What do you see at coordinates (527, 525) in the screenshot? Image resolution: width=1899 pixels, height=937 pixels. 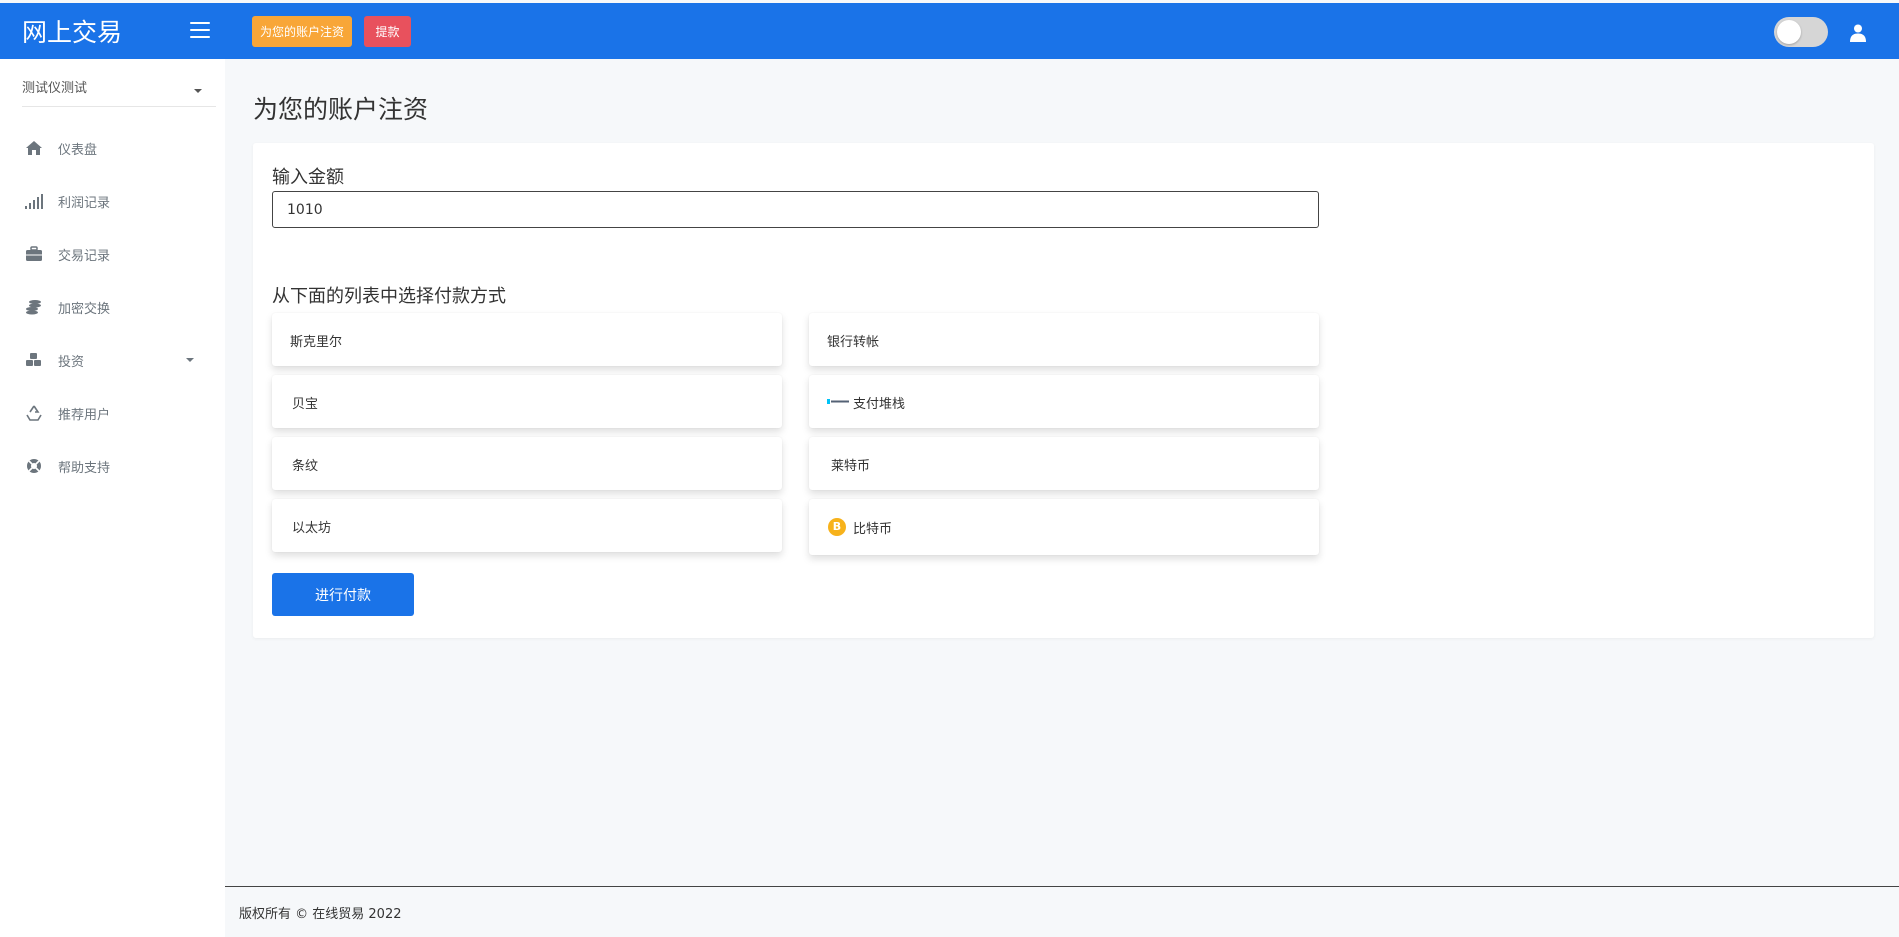 I see `payment-method-ethereum: 以太坊` at bounding box center [527, 525].